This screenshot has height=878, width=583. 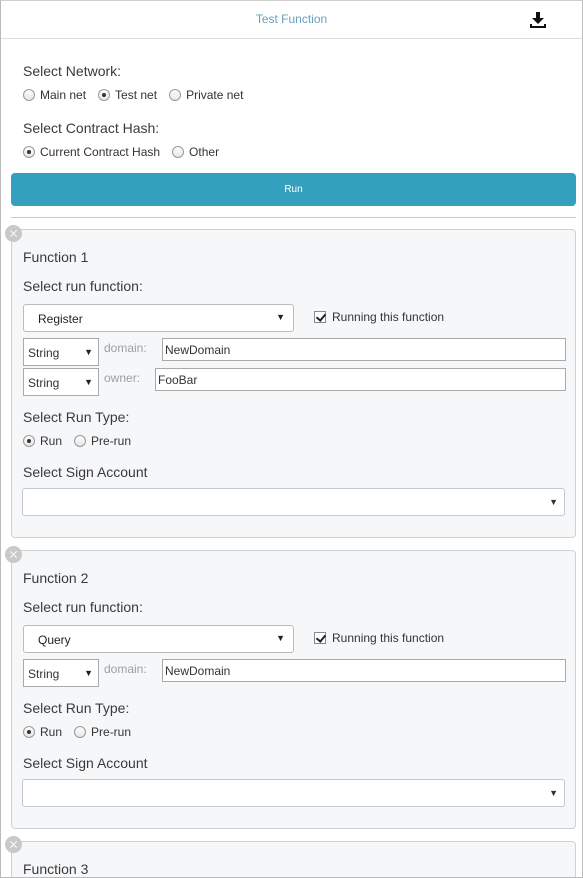 What do you see at coordinates (63, 95) in the screenshot?
I see `network-option-label: Main net` at bounding box center [63, 95].